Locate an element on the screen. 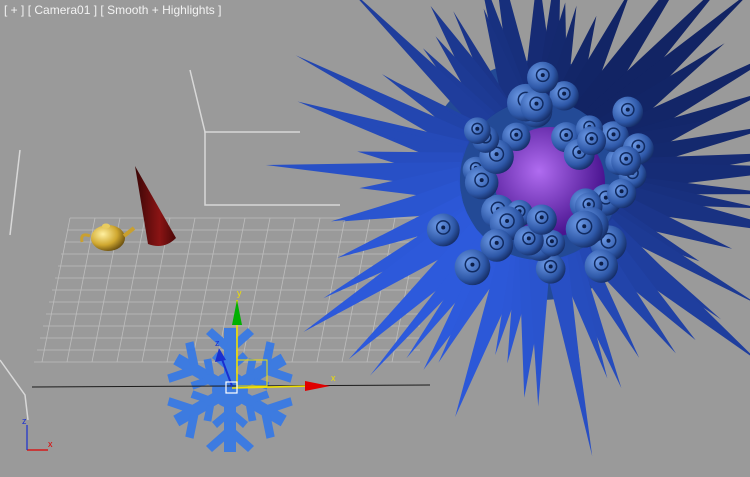 Image resolution: width=750 pixels, height=477 pixels. snowflake-shape is located at coordinates (229, 390).